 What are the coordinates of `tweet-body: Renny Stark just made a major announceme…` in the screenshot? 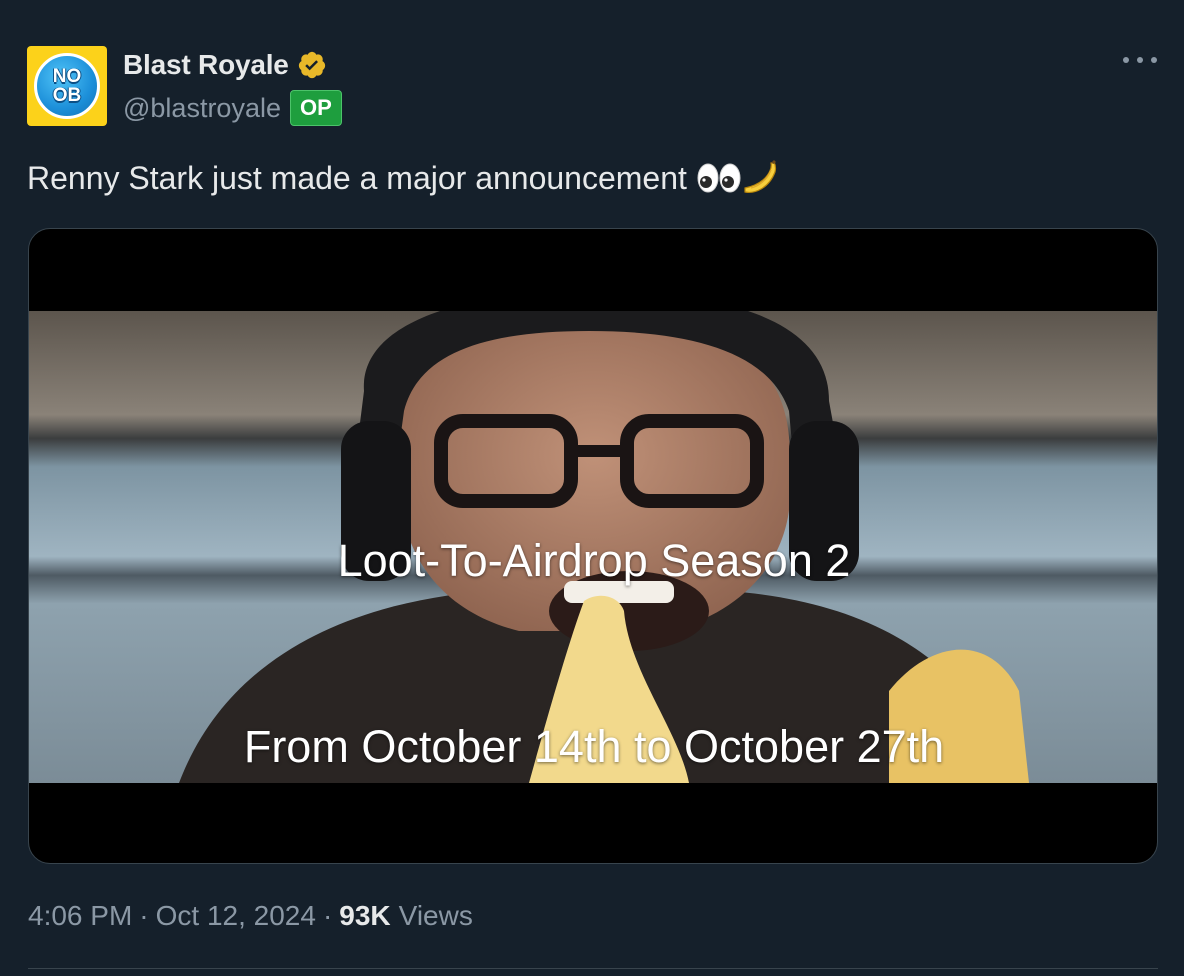 It's located at (404, 178).